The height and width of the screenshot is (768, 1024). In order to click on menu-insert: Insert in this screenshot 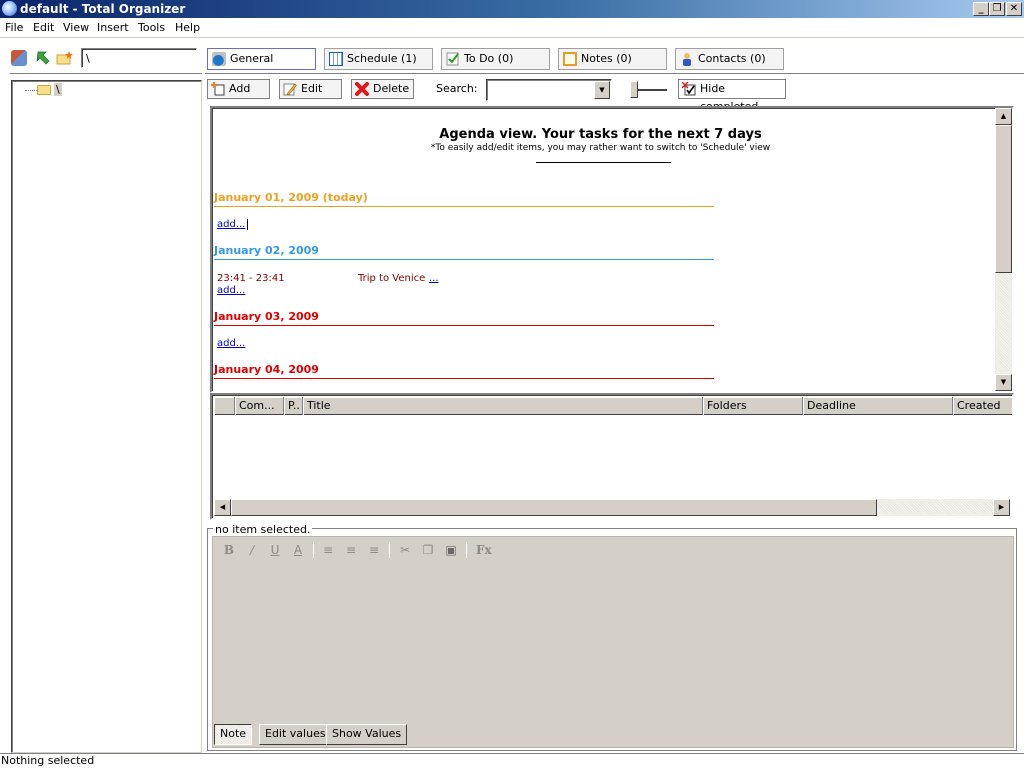, I will do `click(113, 27)`.